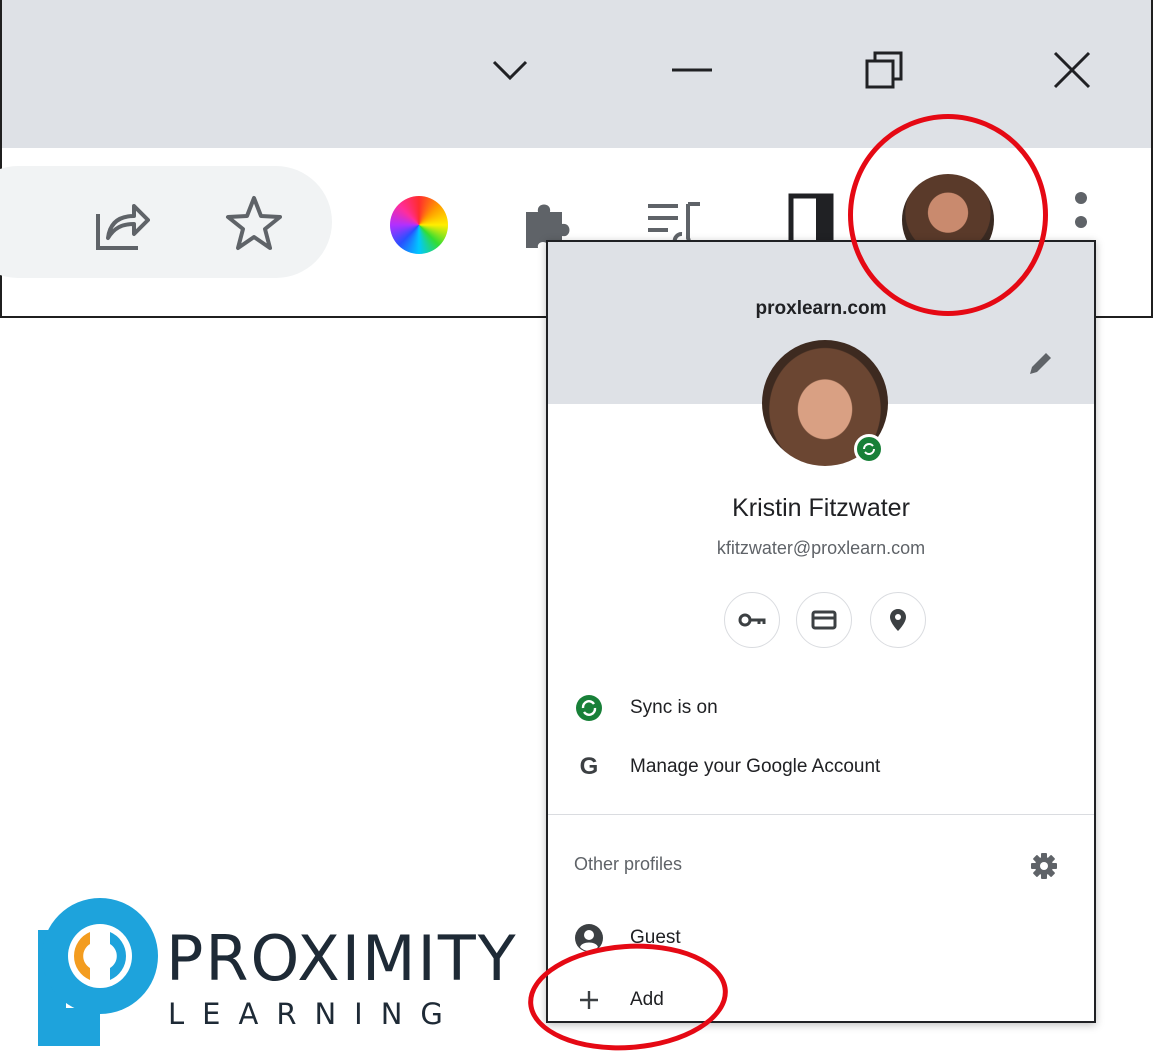 This screenshot has height=1057, width=1153. I want to click on chevron-down-icon, so click(510, 70).